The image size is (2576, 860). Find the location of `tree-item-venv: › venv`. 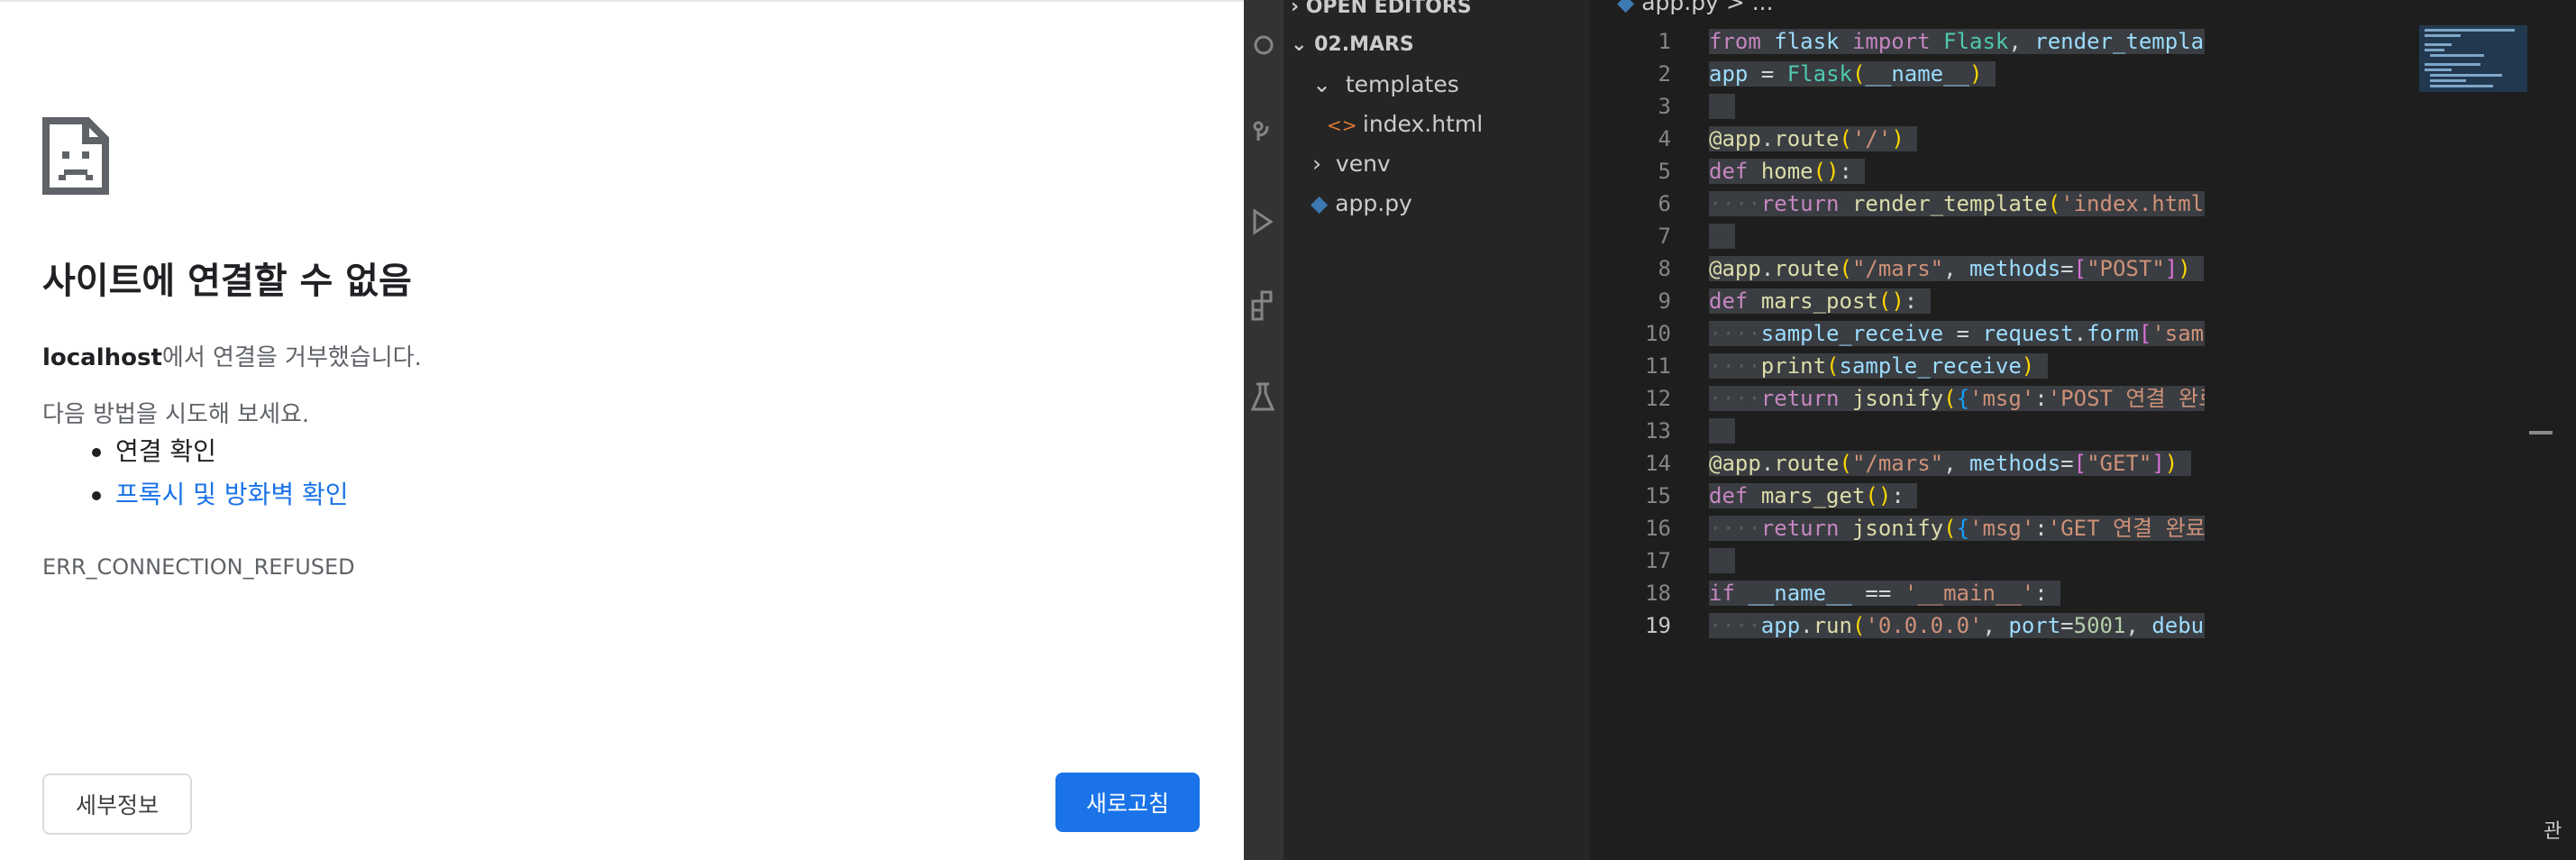

tree-item-venv: › venv is located at coordinates (1351, 164).